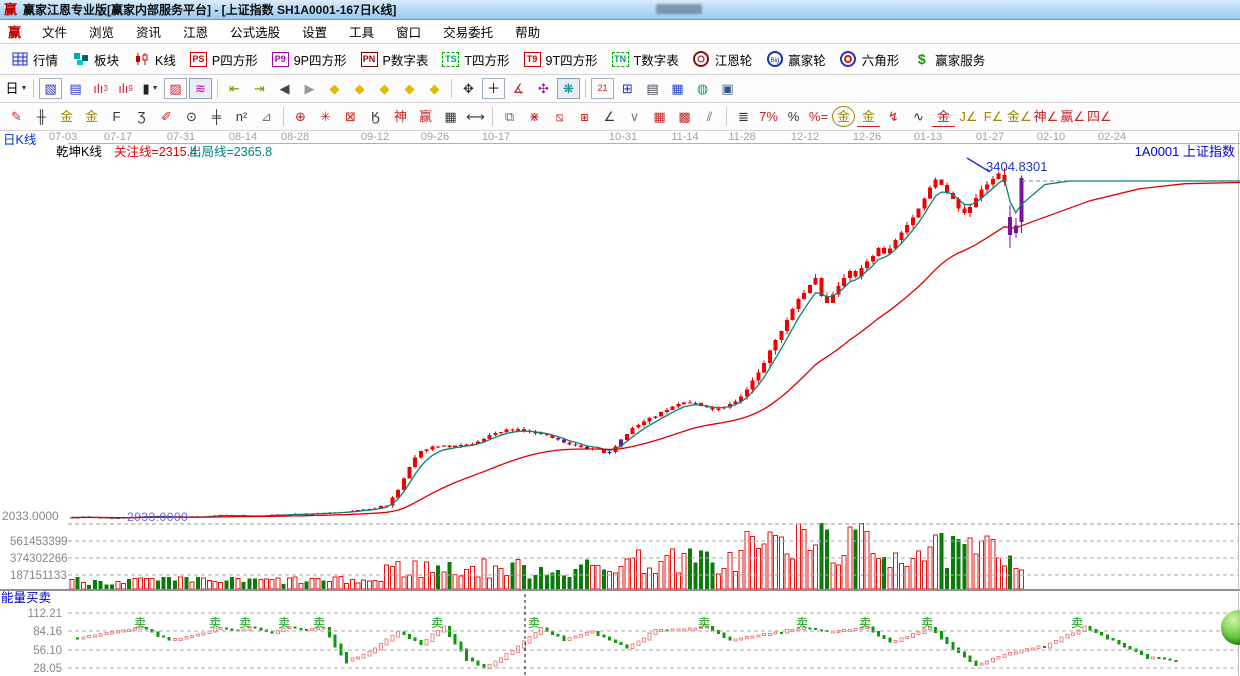  I want to click on date-tick-label: 01-13, so click(928, 137).